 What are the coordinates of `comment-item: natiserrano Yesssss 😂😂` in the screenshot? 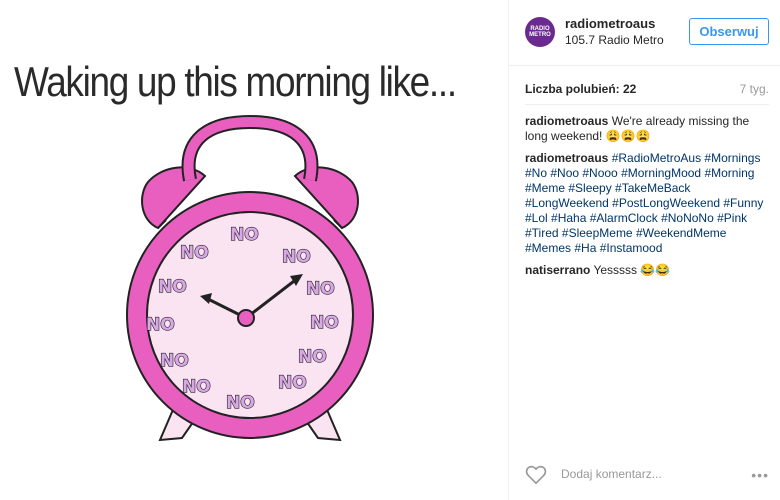 It's located at (647, 270).